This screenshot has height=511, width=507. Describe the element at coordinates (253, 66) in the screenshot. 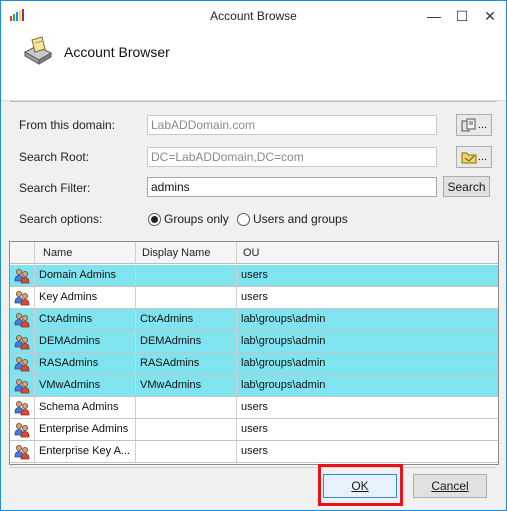

I see `header-banner: Account Browser` at that location.